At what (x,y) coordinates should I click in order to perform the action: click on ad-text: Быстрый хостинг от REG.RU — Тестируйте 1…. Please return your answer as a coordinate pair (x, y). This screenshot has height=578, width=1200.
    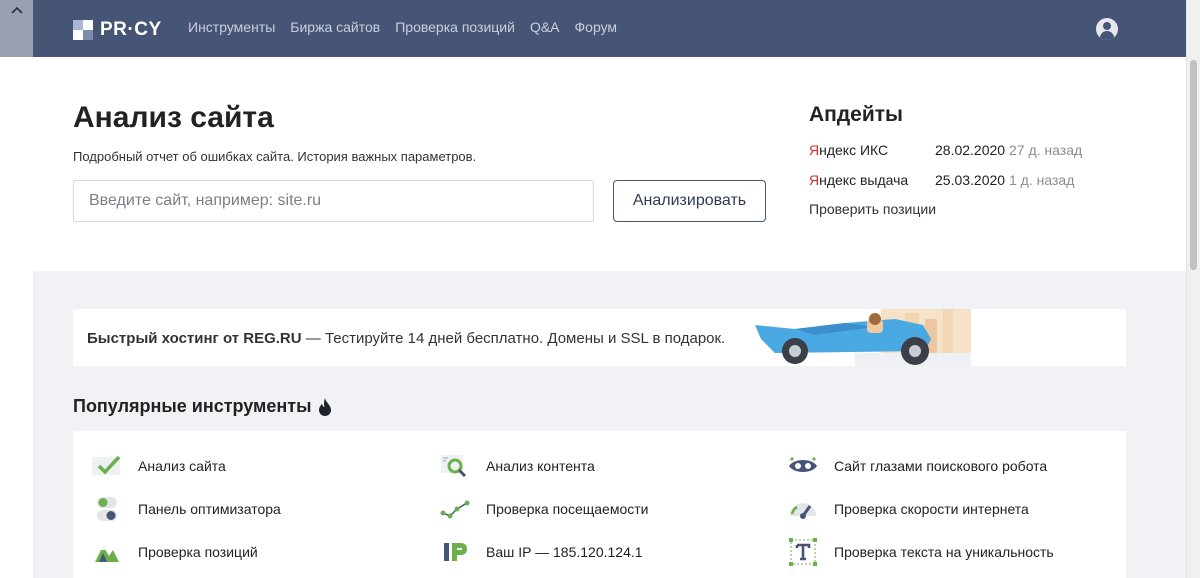
    Looking at the image, I should click on (406, 338).